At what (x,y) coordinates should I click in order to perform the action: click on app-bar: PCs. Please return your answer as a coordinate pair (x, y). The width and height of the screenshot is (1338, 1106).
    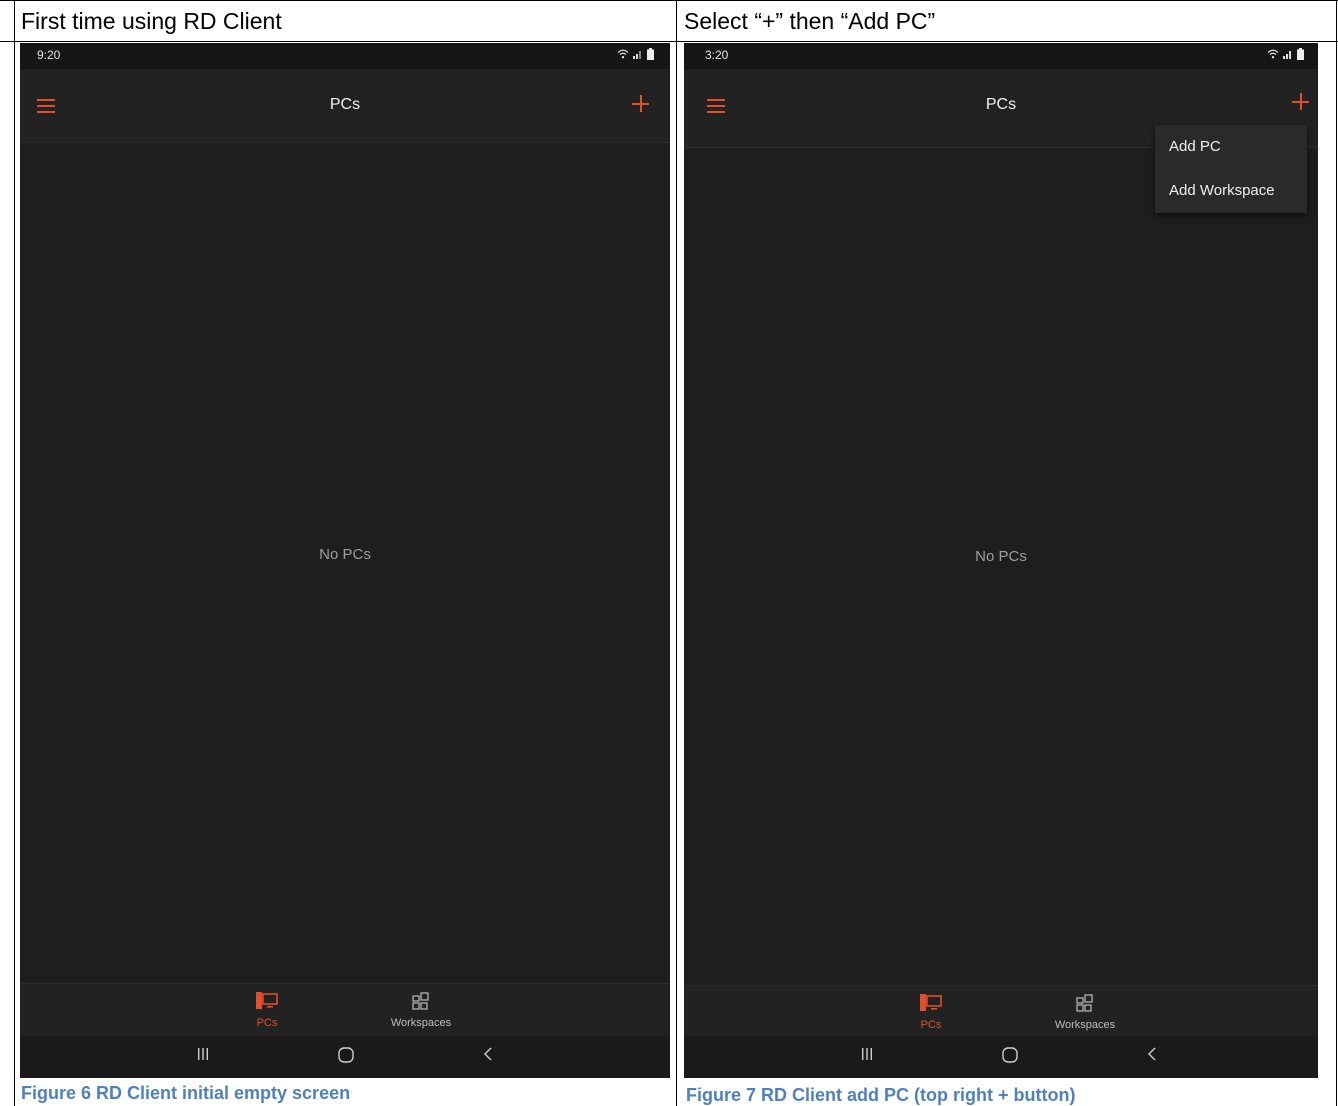
    Looking at the image, I should click on (345, 106).